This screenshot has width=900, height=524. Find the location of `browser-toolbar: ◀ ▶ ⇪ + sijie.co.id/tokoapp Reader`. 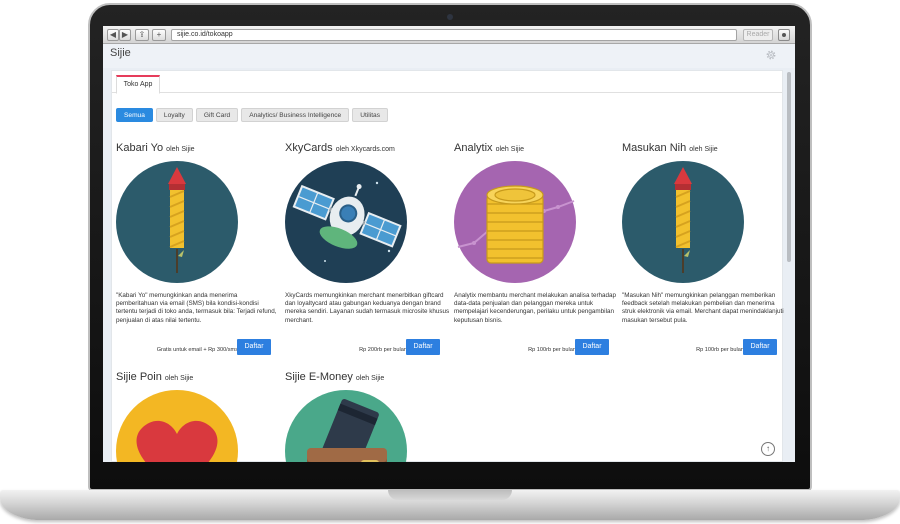

browser-toolbar: ◀ ▶ ⇪ + sijie.co.id/tokoapp Reader is located at coordinates (449, 35).